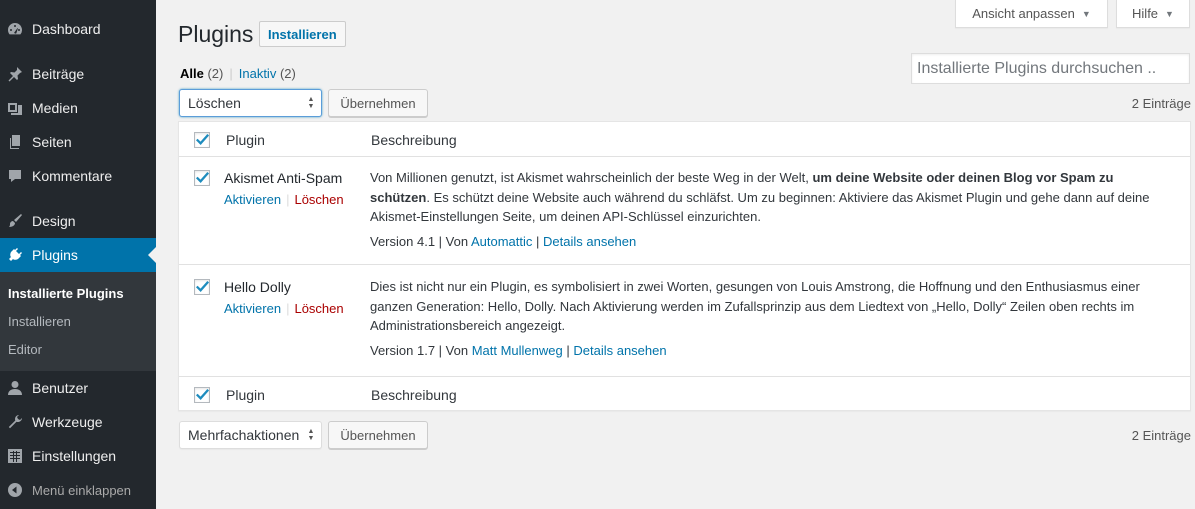 This screenshot has width=1195, height=509. Describe the element at coordinates (15, 74) in the screenshot. I see `pin-icon` at that location.